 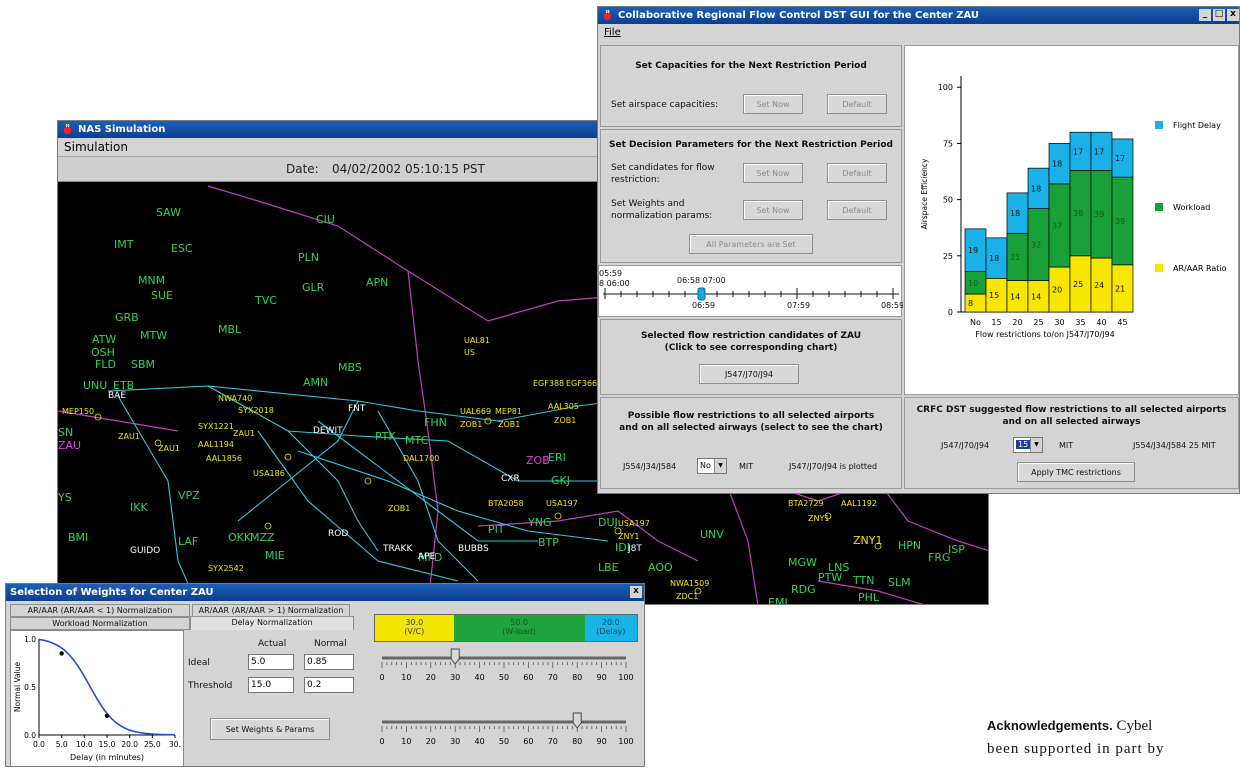 What do you see at coordinates (329, 685) in the screenshot?
I see `threshold-normal-input: 0.2` at bounding box center [329, 685].